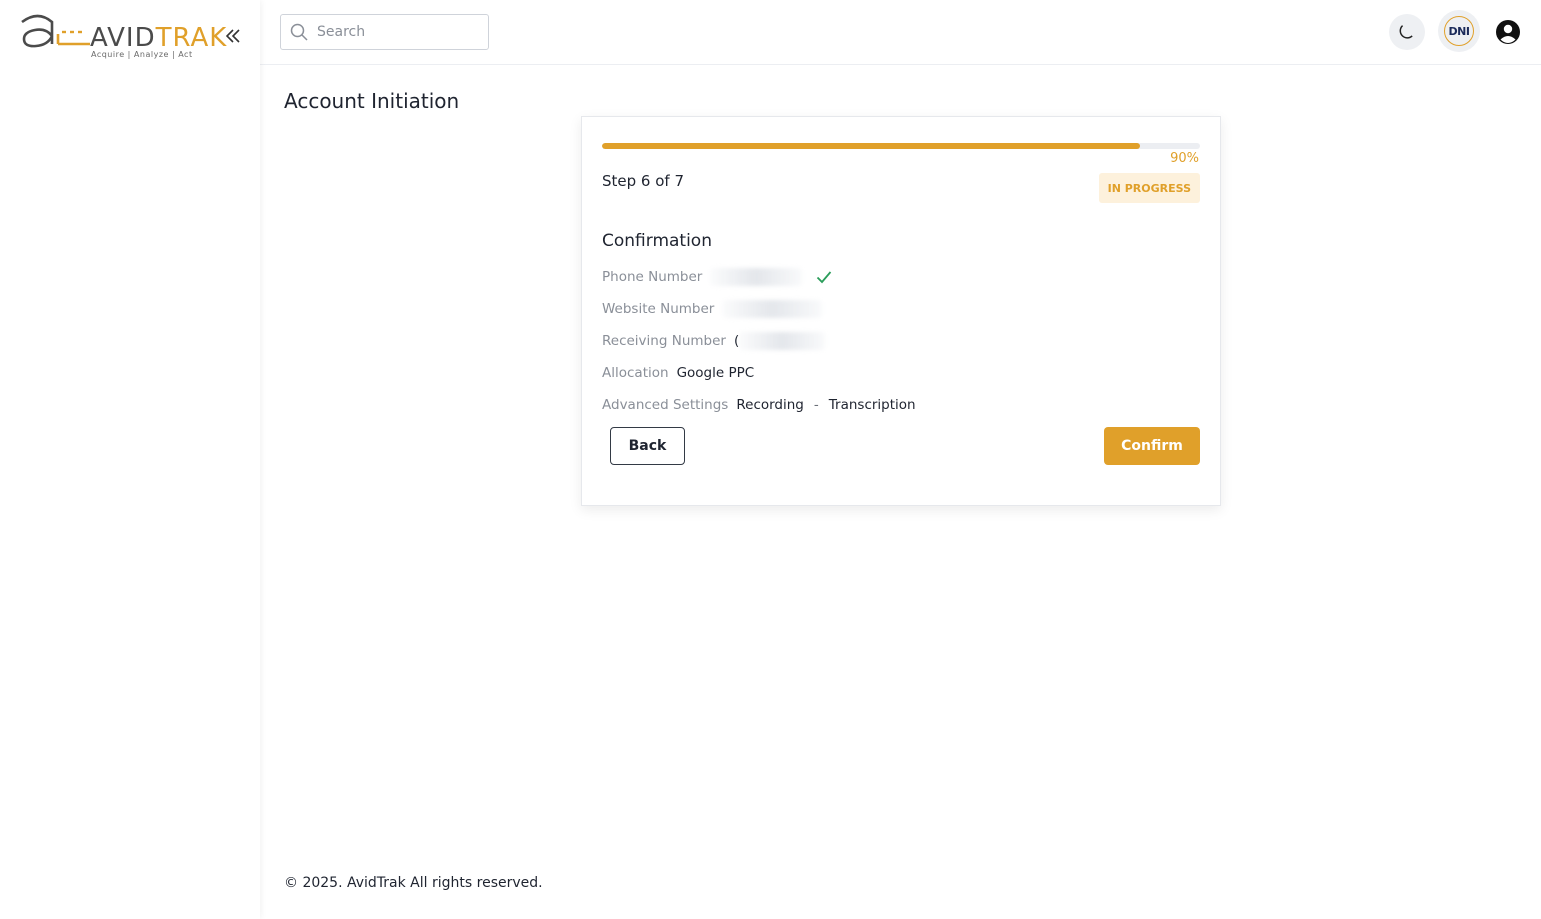  What do you see at coordinates (142, 54) in the screenshot?
I see `logo-tagline: Acquire | Analyze | Act` at bounding box center [142, 54].